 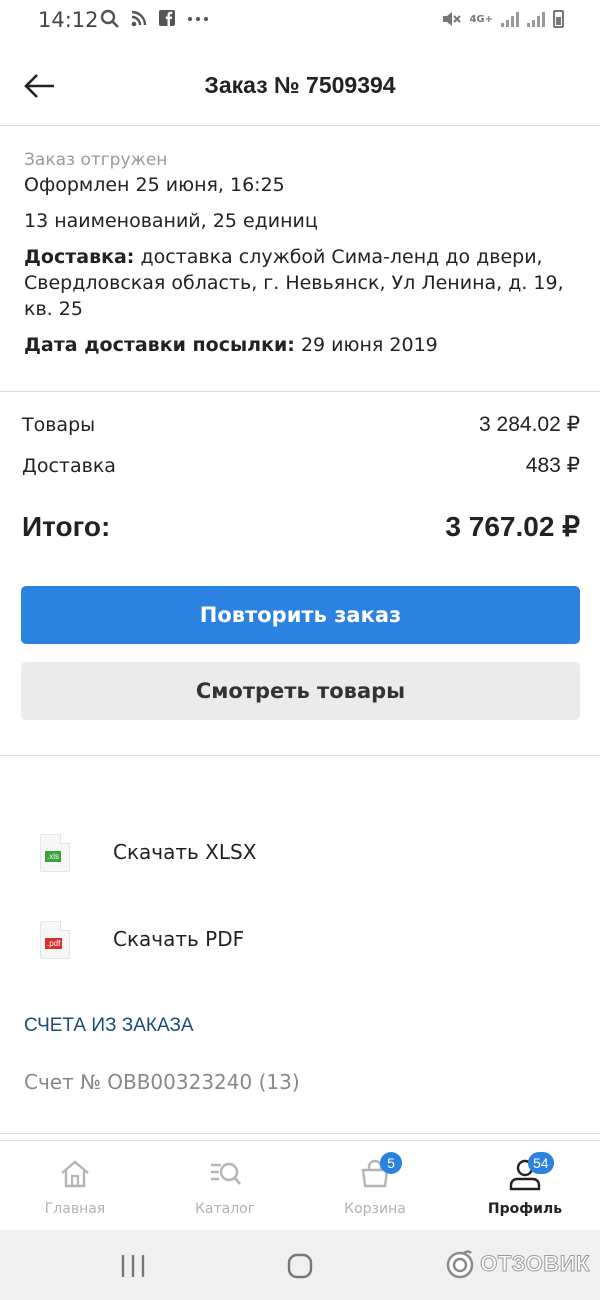 I want to click on otzovik-logo-icon, so click(x=460, y=1264).